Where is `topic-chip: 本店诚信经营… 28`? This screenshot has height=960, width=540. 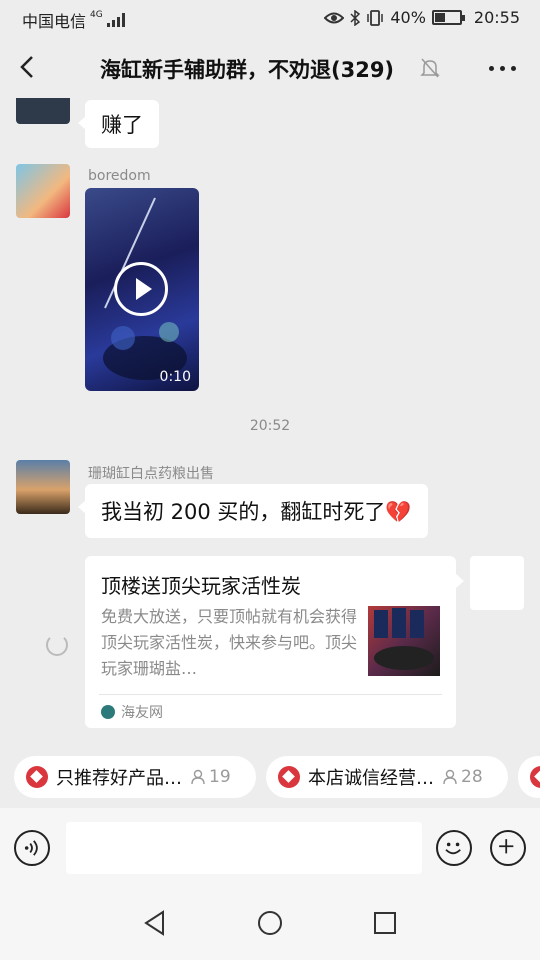
topic-chip: 本店诚信经营… 28 is located at coordinates (387, 777).